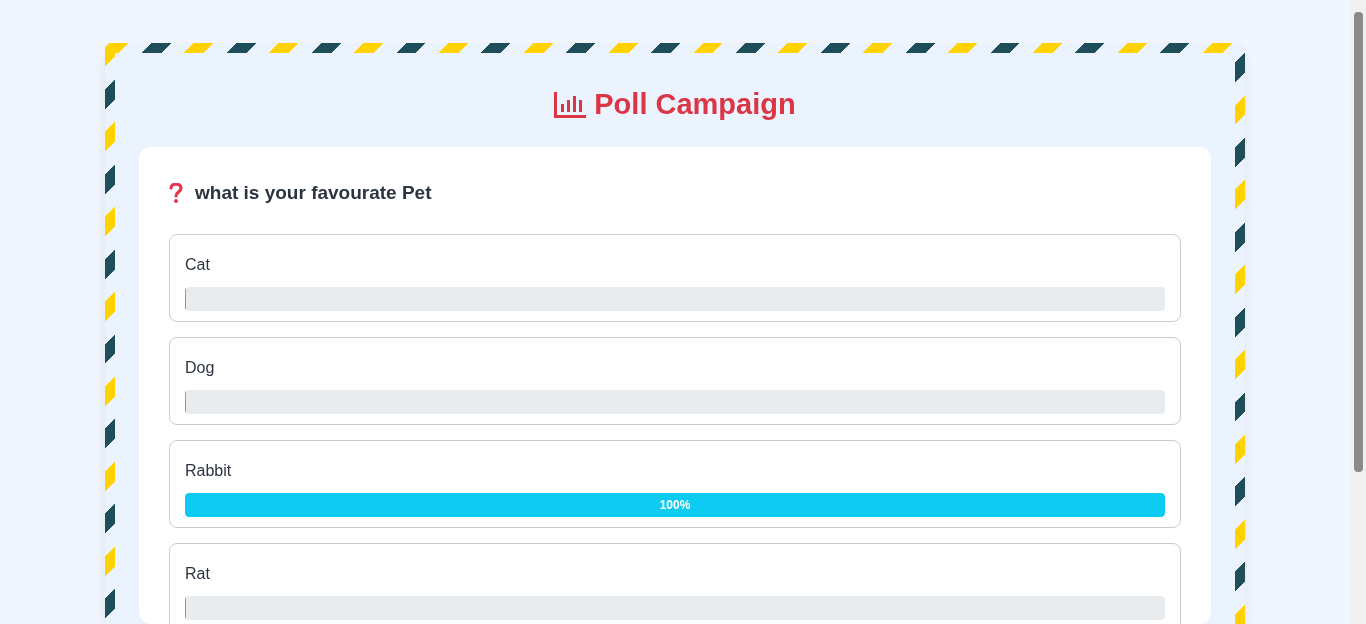 This screenshot has width=1366, height=624. Describe the element at coordinates (675, 583) in the screenshot. I see `poll-option: Rat` at that location.